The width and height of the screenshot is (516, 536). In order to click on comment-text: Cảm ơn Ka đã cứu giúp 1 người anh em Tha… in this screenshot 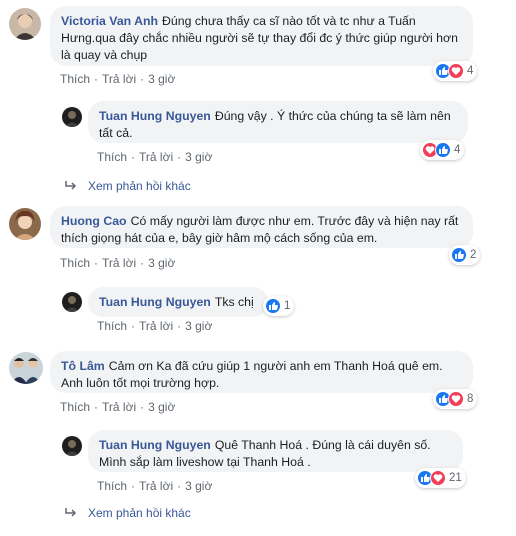, I will do `click(252, 374)`.